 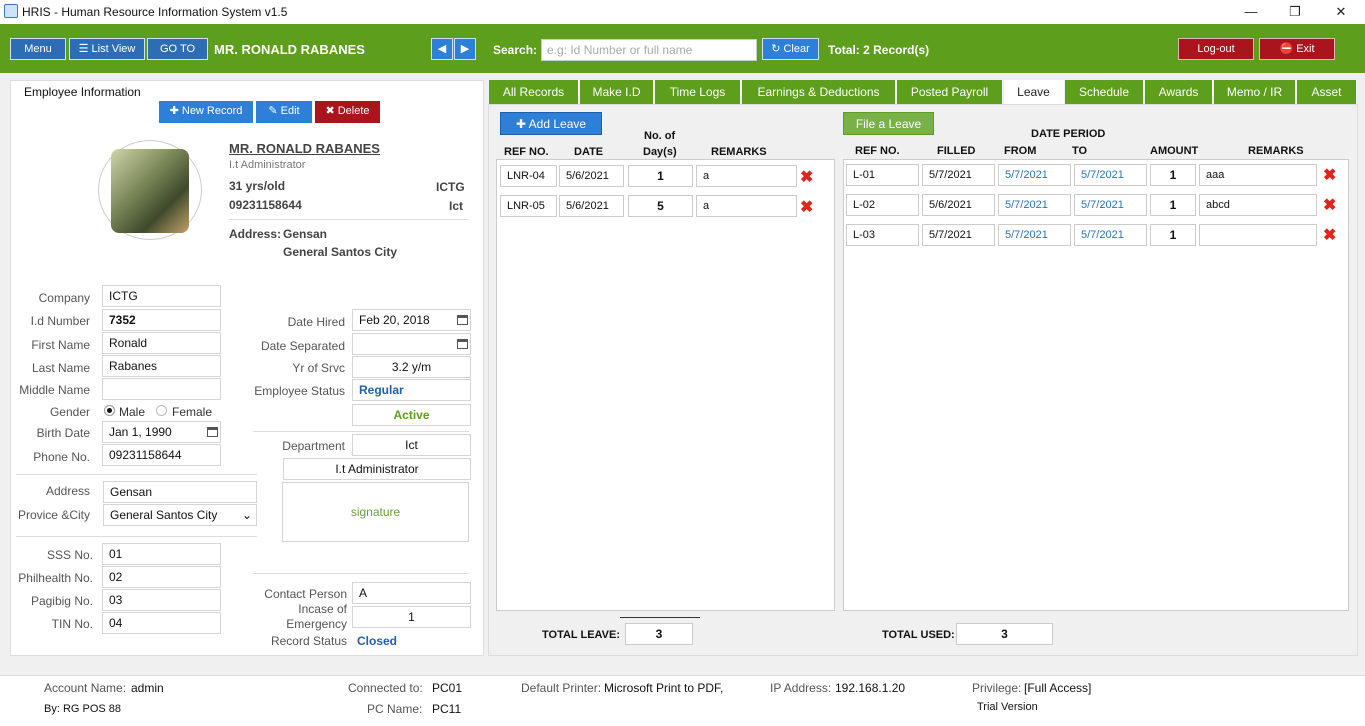 What do you see at coordinates (660, 617) in the screenshot?
I see `total-rule` at bounding box center [660, 617].